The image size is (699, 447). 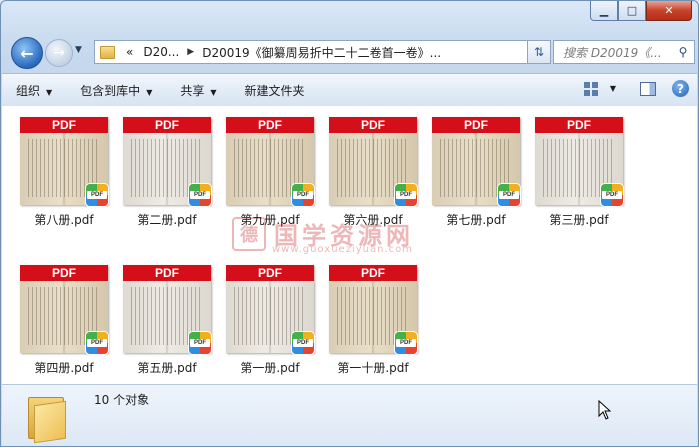 I want to click on address-bar: « D20... ▶ D20019《御纂周易折中二十二卷首一卷》... ▼, so click(x=320, y=52).